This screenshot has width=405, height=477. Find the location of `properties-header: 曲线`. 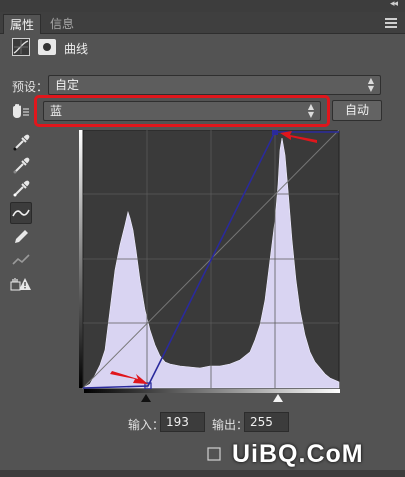

properties-header: 曲线 is located at coordinates (202, 48).